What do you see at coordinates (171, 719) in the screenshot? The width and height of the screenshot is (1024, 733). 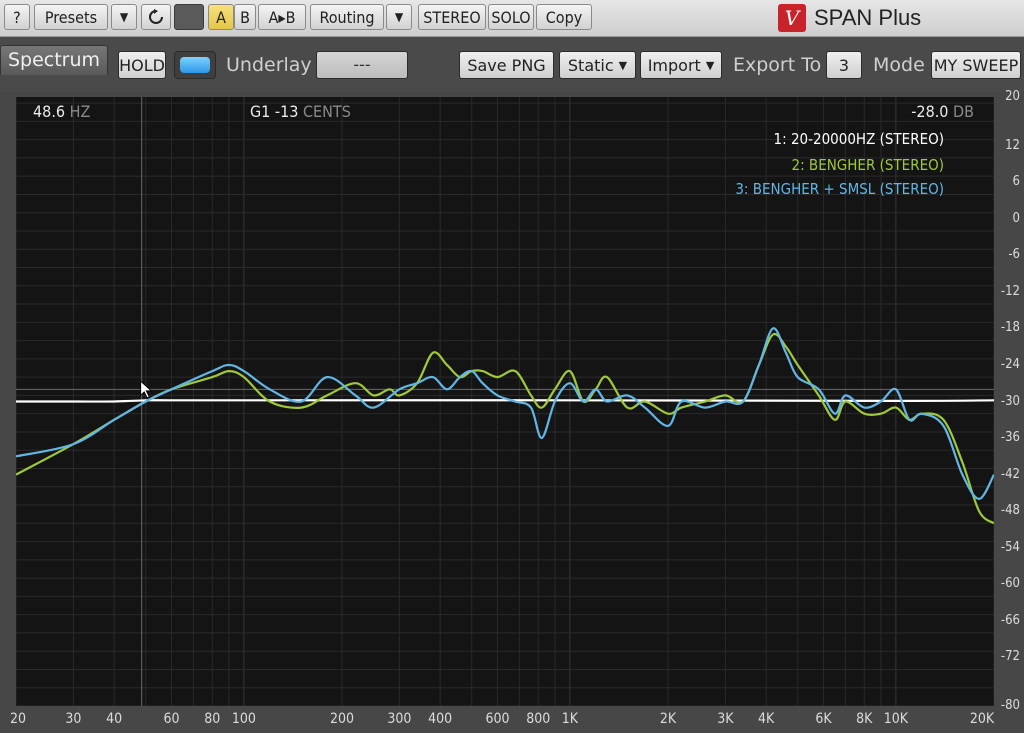 I see `x-tick-label: 60` at bounding box center [171, 719].